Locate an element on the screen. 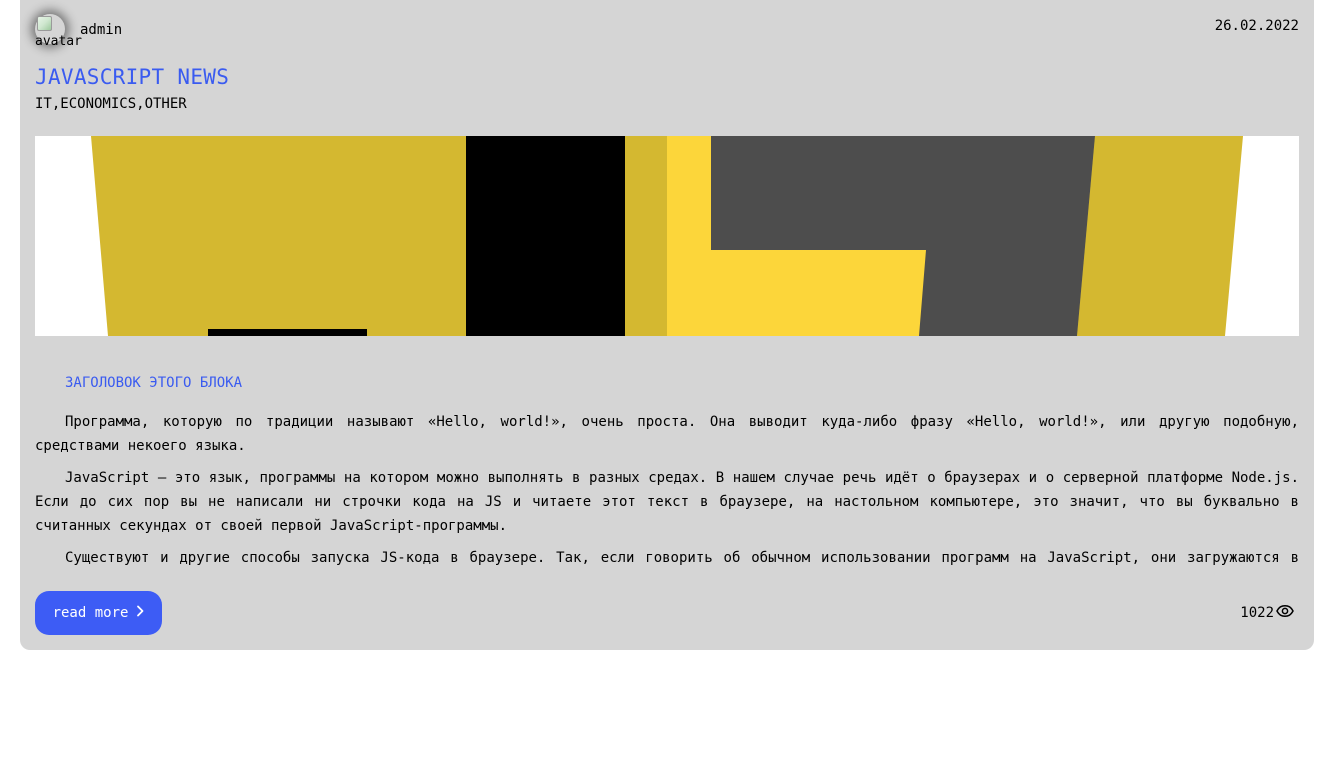 The width and height of the screenshot is (1334, 768). avatar: avatar is located at coordinates (58, 31).